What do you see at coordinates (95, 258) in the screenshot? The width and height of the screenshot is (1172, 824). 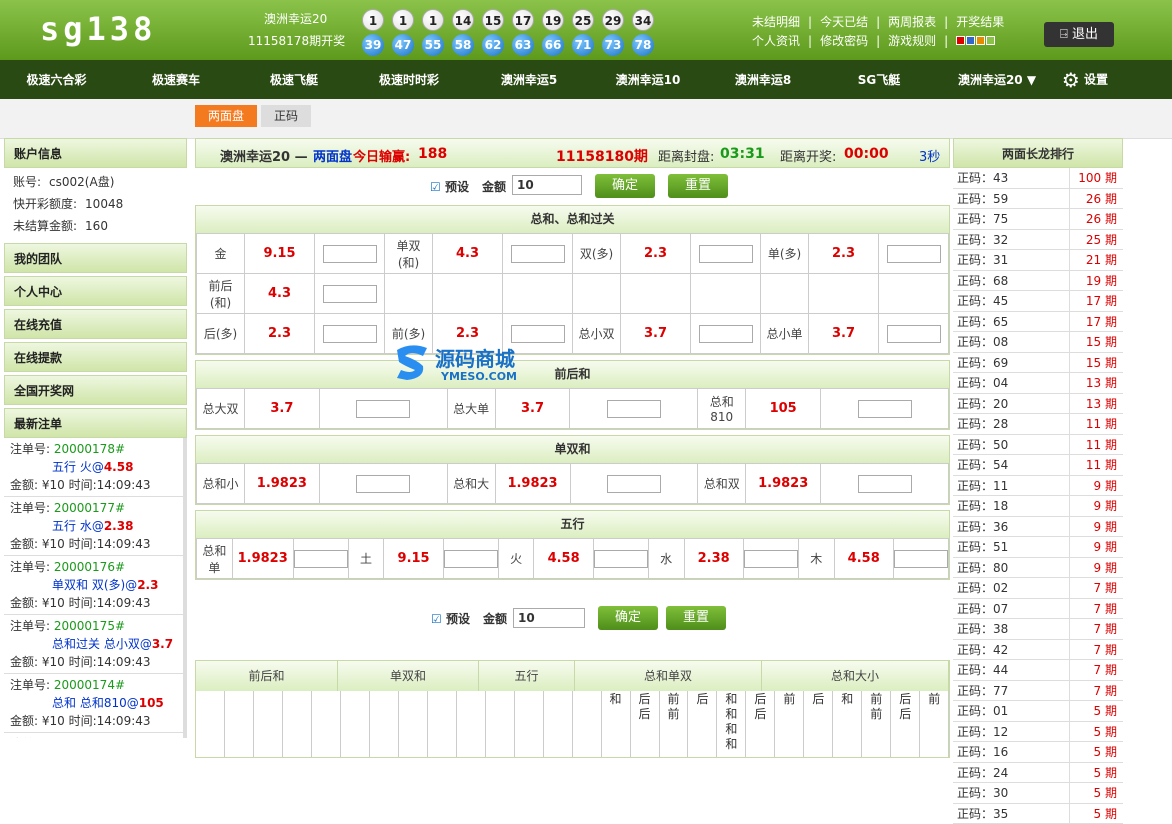 I see `left-menu-item: 我的团队` at bounding box center [95, 258].